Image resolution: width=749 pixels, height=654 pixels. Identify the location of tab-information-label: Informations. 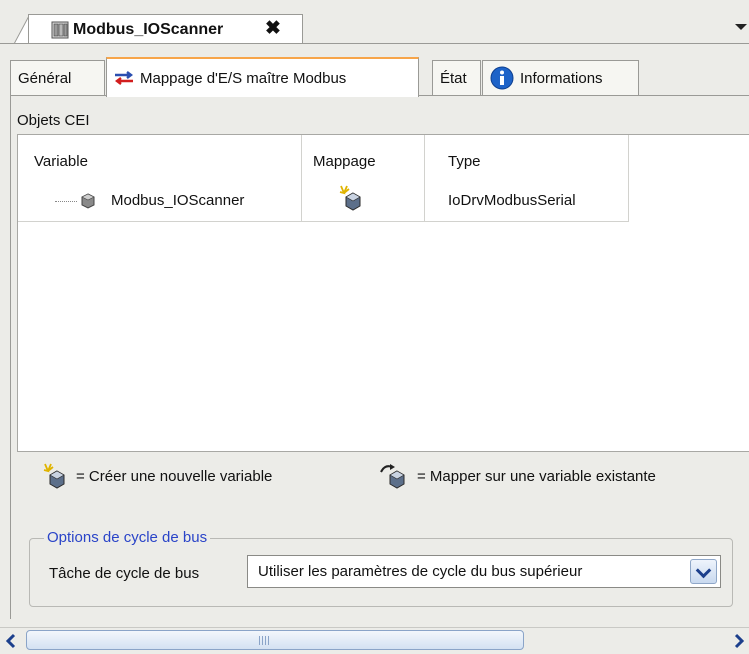
(561, 78).